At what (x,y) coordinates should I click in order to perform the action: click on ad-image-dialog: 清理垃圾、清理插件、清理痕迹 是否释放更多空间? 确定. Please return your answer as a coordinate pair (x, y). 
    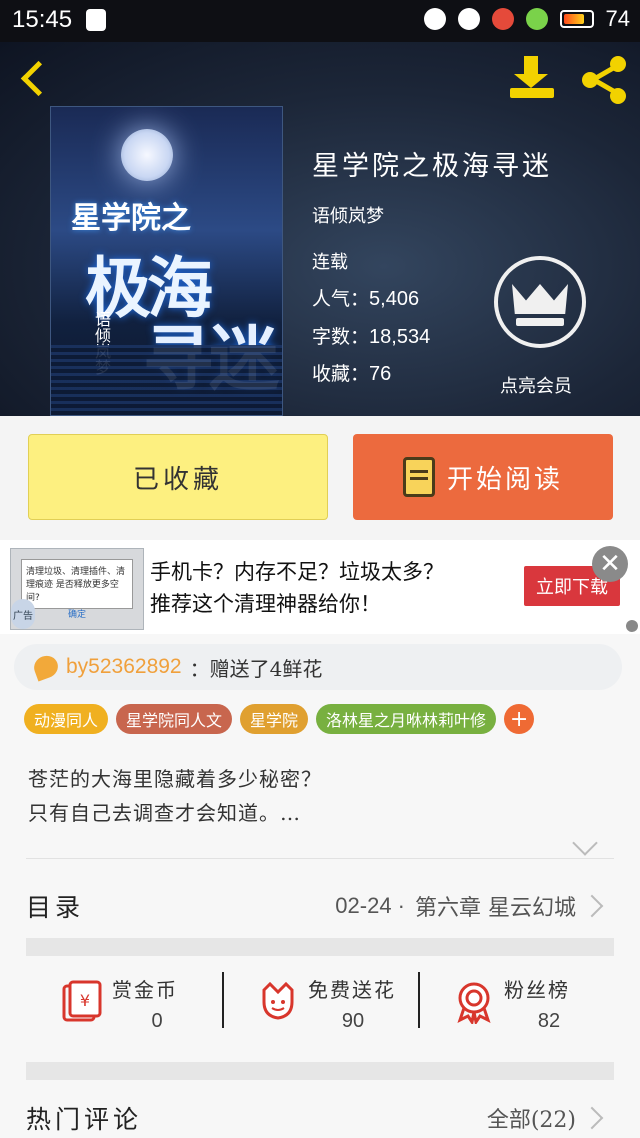
    Looking at the image, I should click on (77, 589).